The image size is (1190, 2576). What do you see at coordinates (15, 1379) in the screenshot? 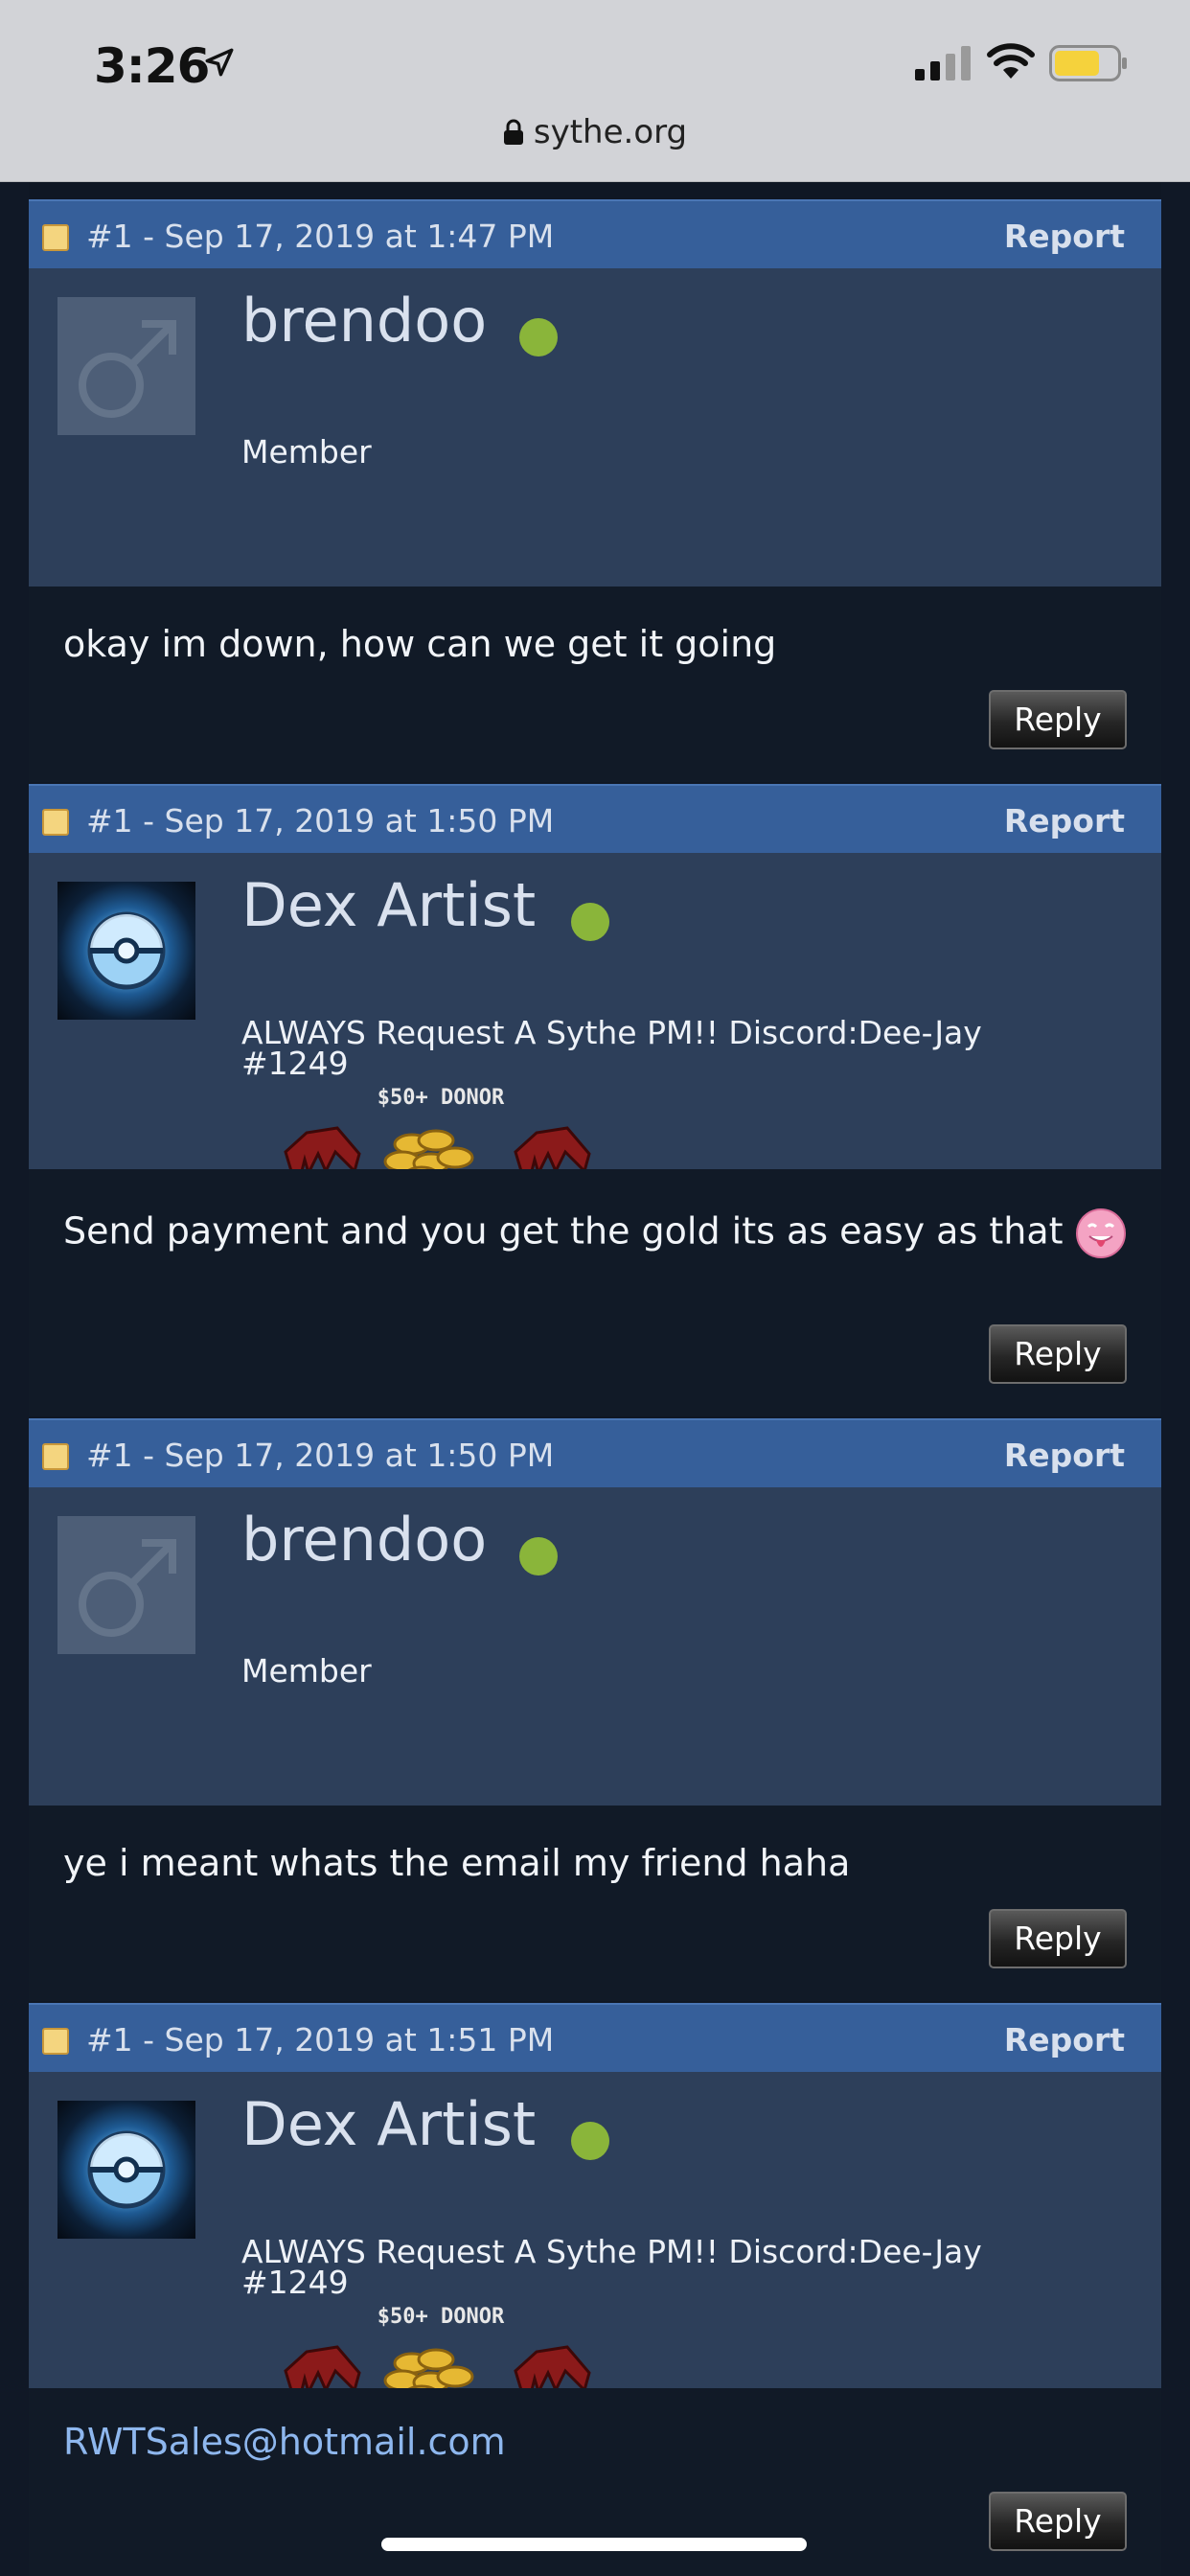
I see `left-margin` at bounding box center [15, 1379].